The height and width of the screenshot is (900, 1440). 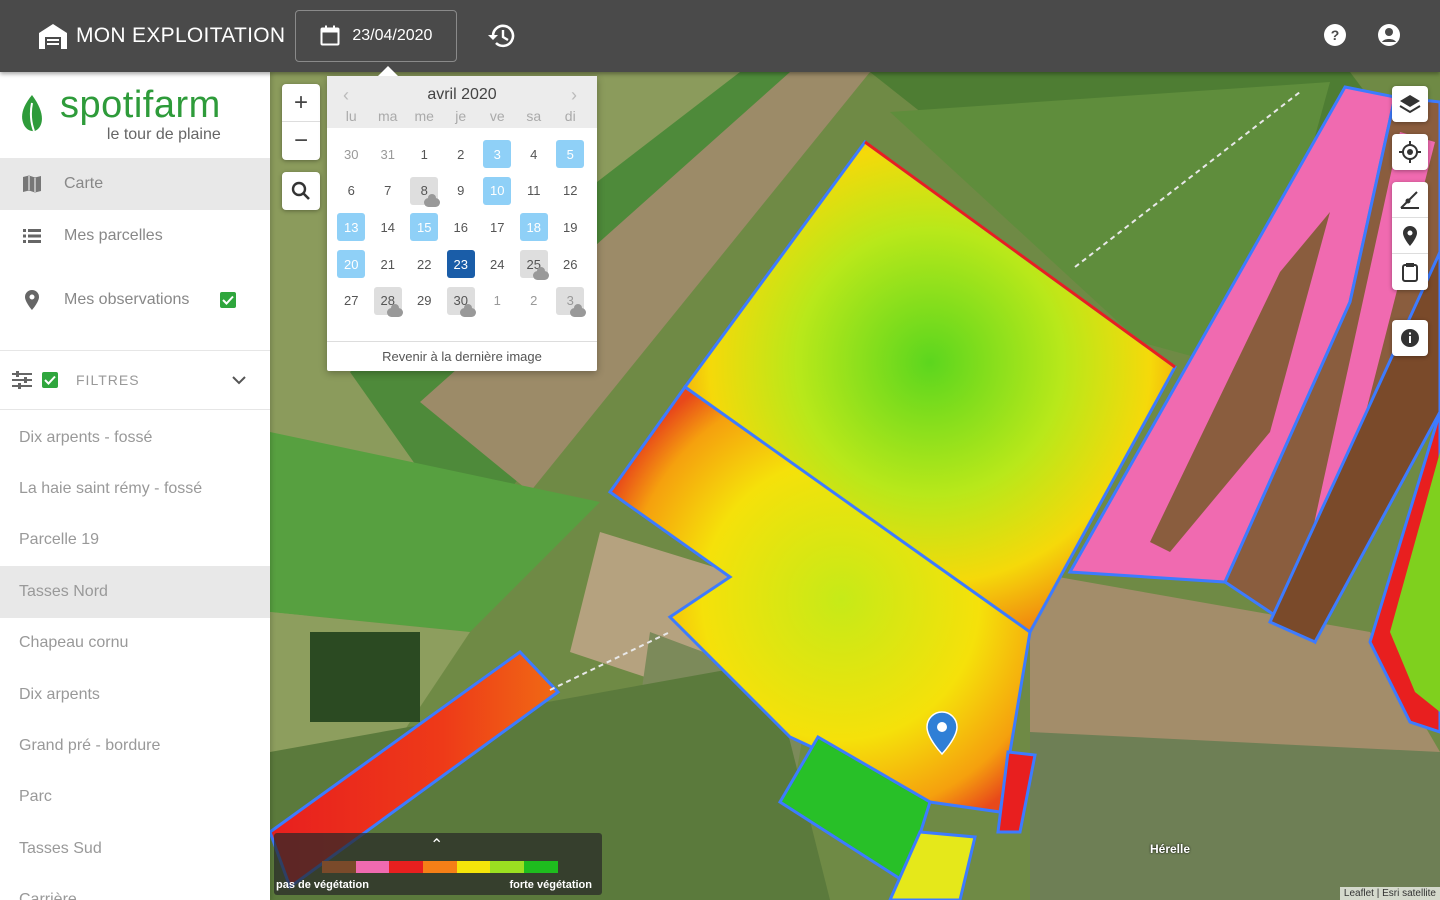 I want to click on day-number: 14, so click(x=387, y=227).